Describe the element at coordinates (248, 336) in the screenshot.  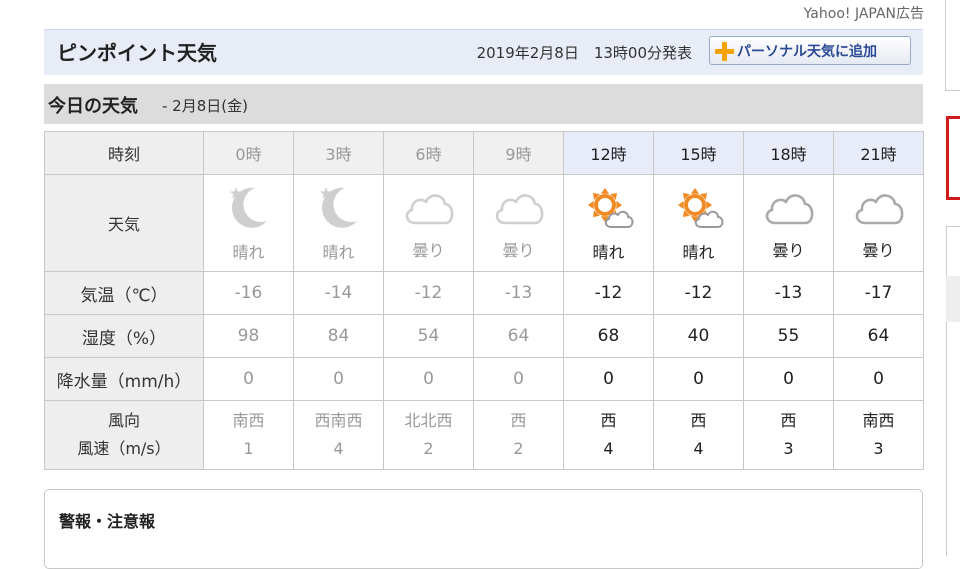
I see `humidity-cell: 98` at that location.